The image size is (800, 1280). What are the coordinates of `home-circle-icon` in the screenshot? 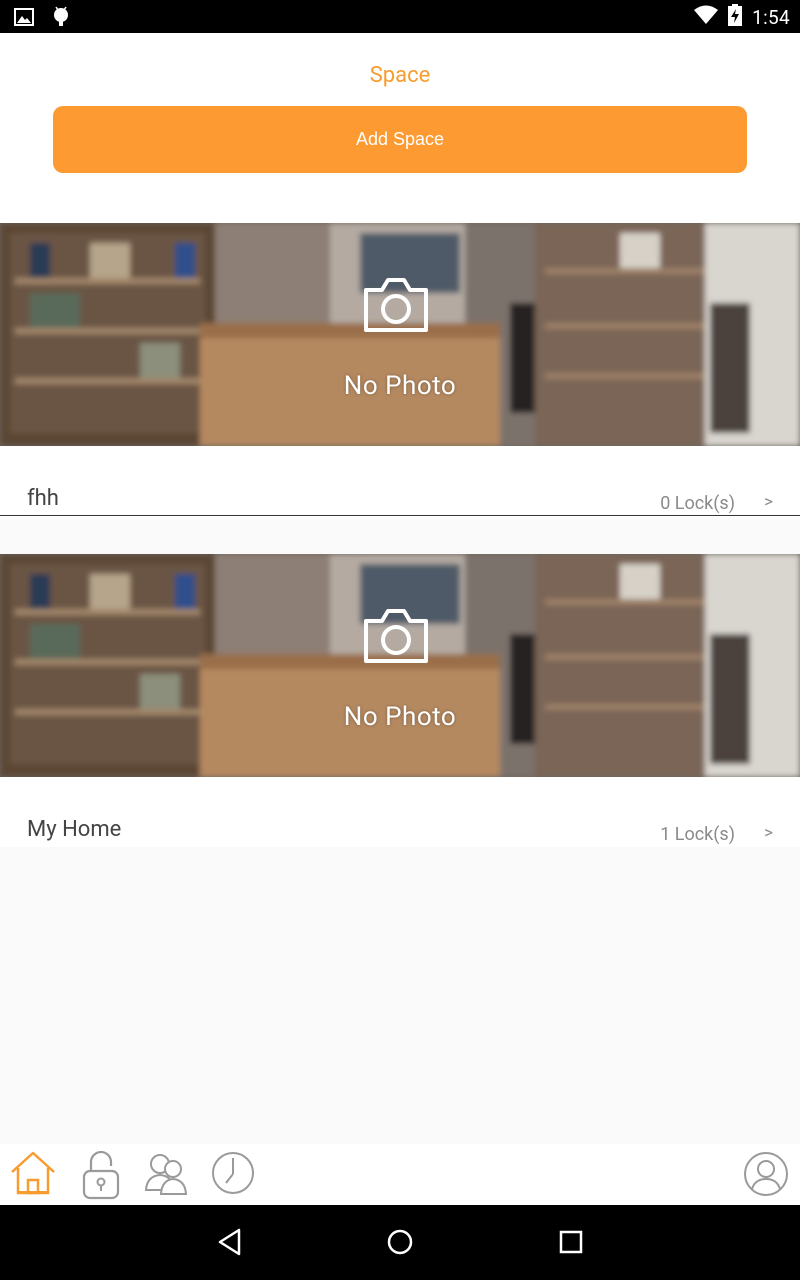 It's located at (400, 1242).